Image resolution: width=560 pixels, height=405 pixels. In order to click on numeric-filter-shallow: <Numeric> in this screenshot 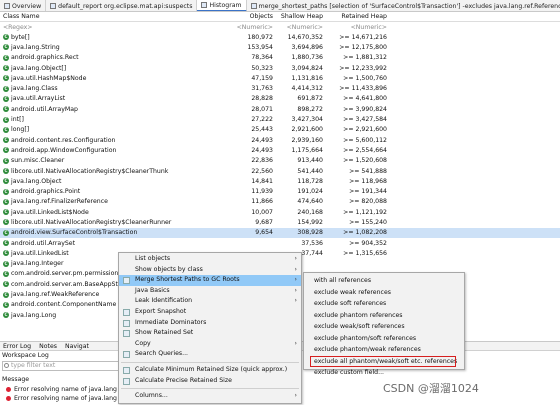, I will do `click(301, 27)`.